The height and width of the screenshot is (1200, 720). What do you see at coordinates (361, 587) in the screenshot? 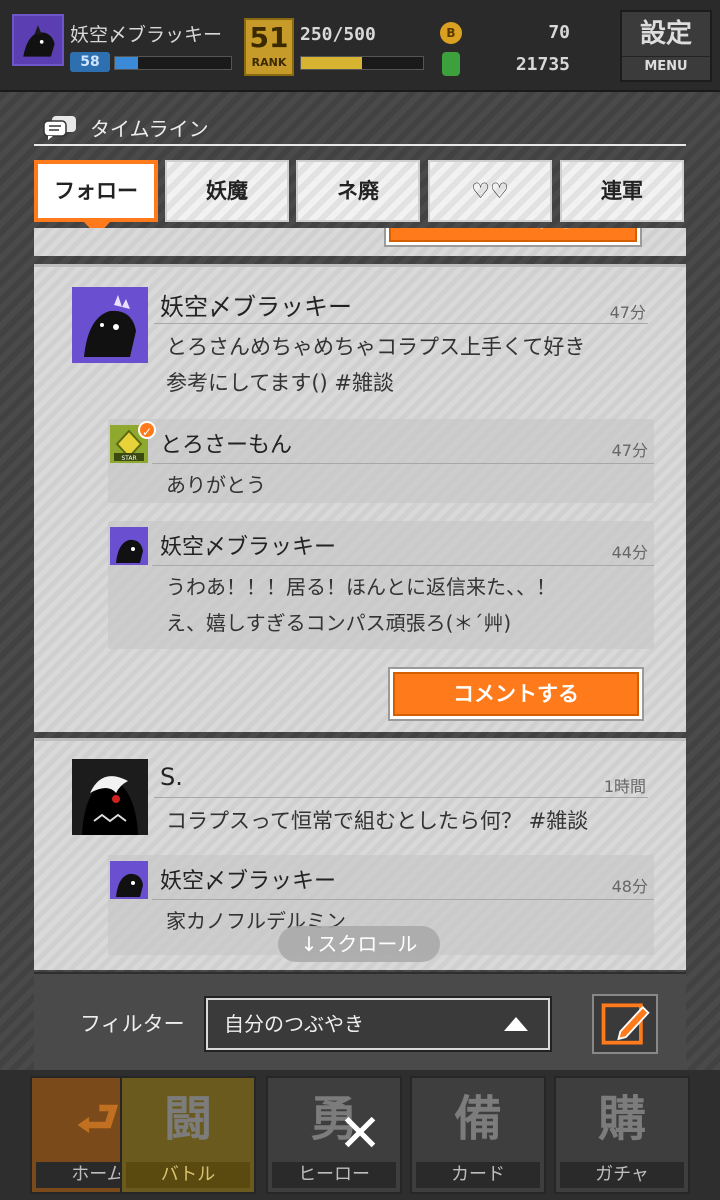
I see `reply-text-line: うわあ！！！居る！ほんとに返信来た、、！` at bounding box center [361, 587].